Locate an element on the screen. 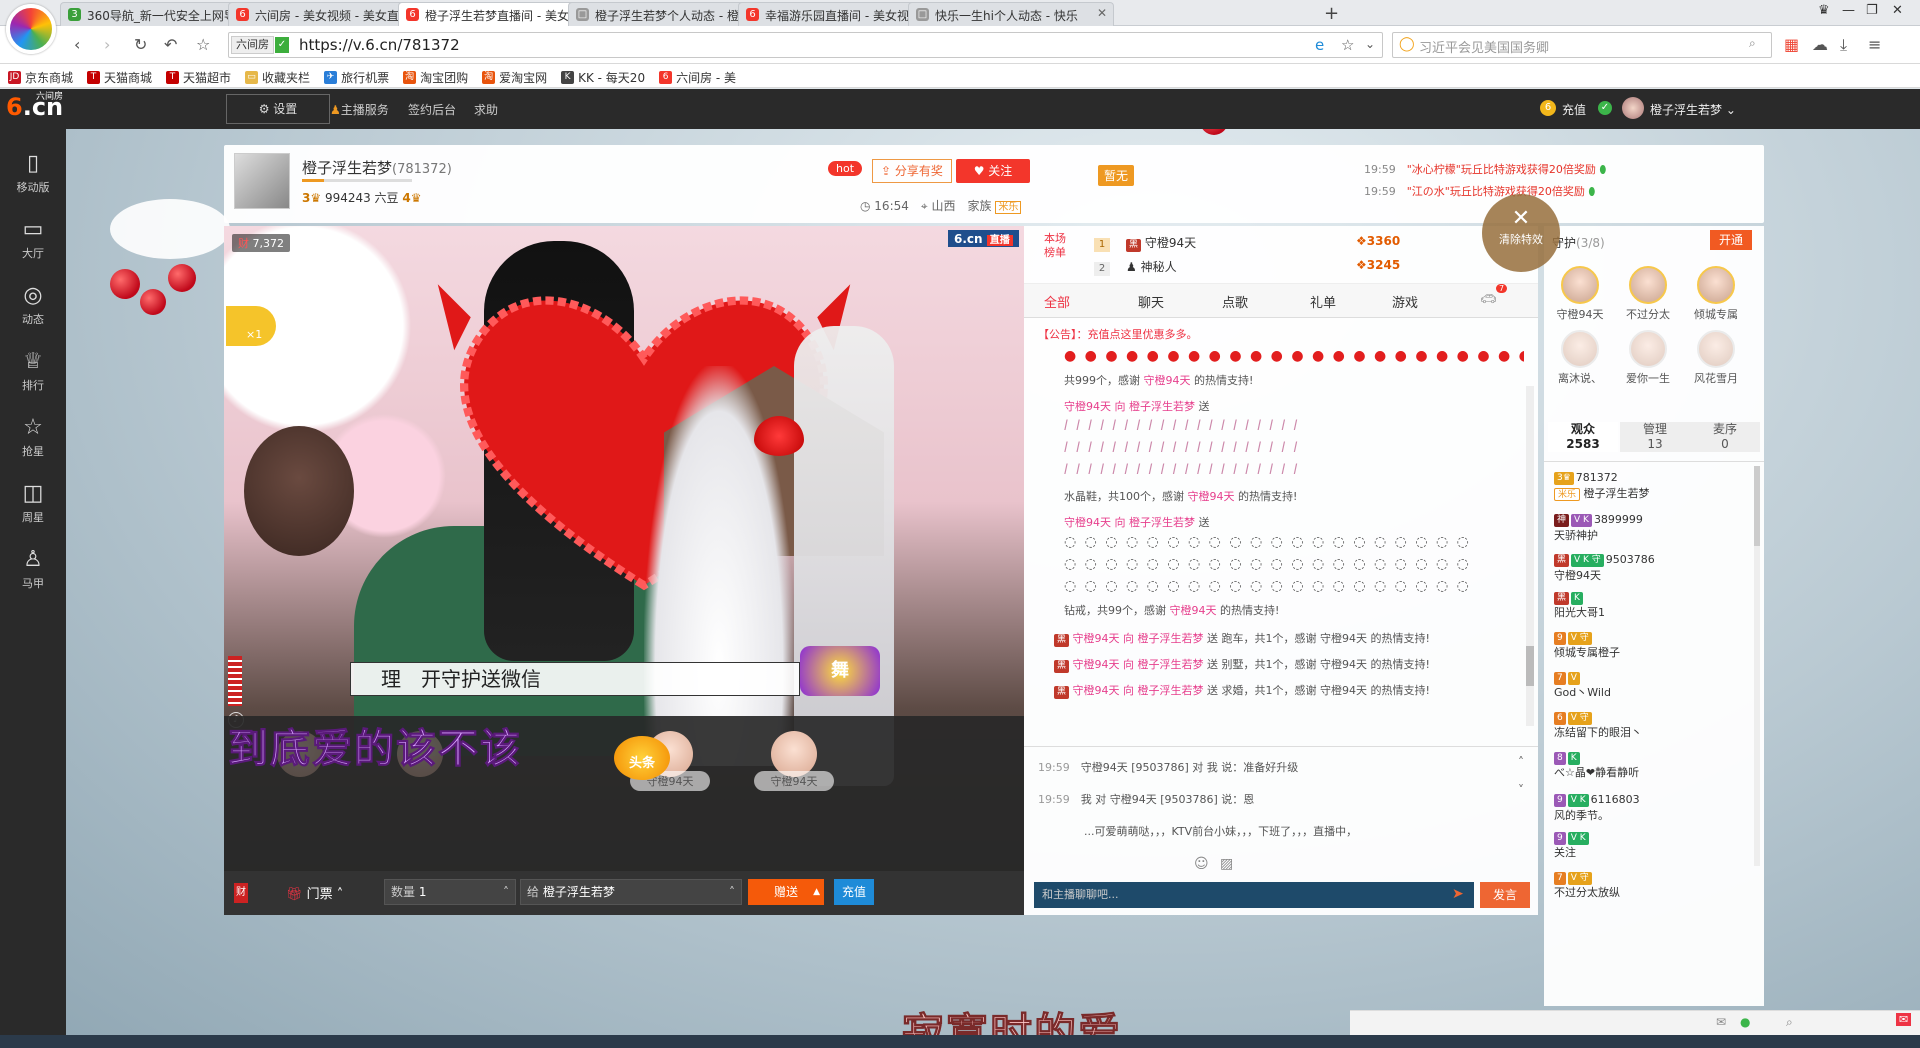 Image resolution: width=1920 pixels, height=1048 pixels. anchor-avatar is located at coordinates (262, 181).